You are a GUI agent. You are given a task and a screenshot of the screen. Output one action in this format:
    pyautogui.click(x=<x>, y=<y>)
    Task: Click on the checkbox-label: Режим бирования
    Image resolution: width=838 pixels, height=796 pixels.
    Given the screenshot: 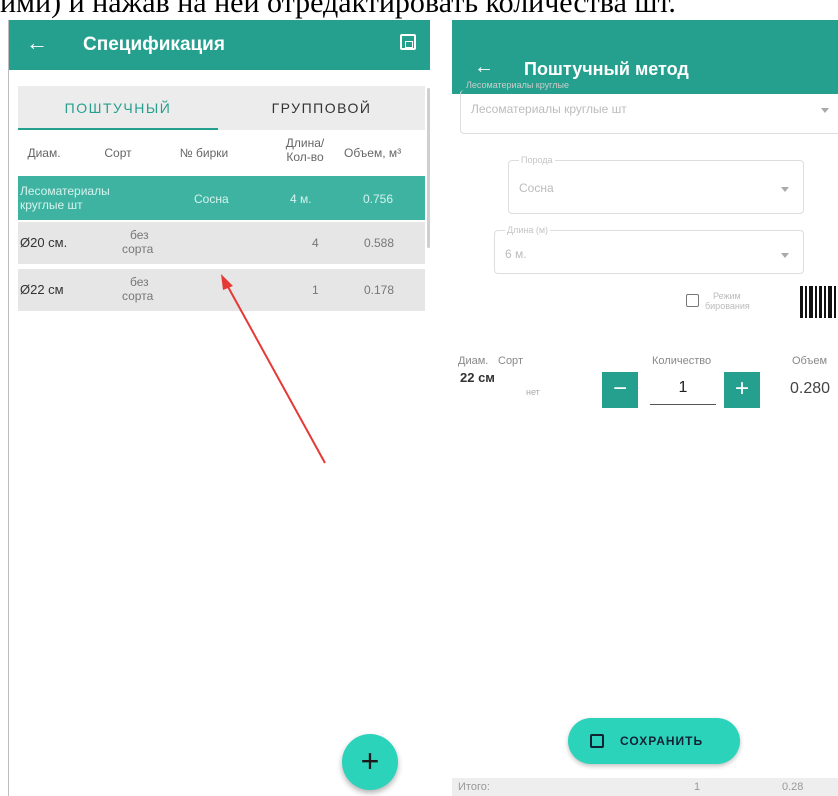 What is the action you would take?
    pyautogui.click(x=735, y=301)
    